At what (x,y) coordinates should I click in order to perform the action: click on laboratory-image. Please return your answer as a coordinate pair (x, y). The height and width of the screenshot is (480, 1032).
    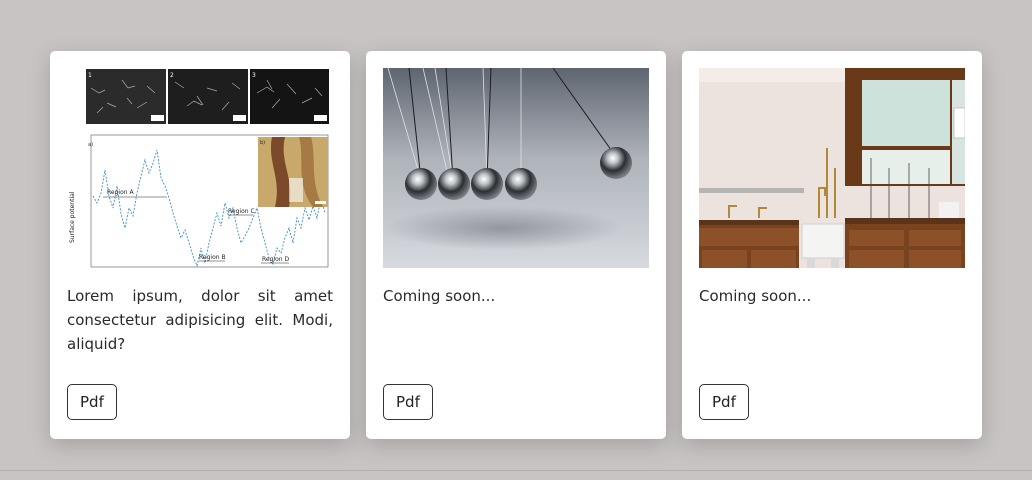
    Looking at the image, I should click on (832, 168).